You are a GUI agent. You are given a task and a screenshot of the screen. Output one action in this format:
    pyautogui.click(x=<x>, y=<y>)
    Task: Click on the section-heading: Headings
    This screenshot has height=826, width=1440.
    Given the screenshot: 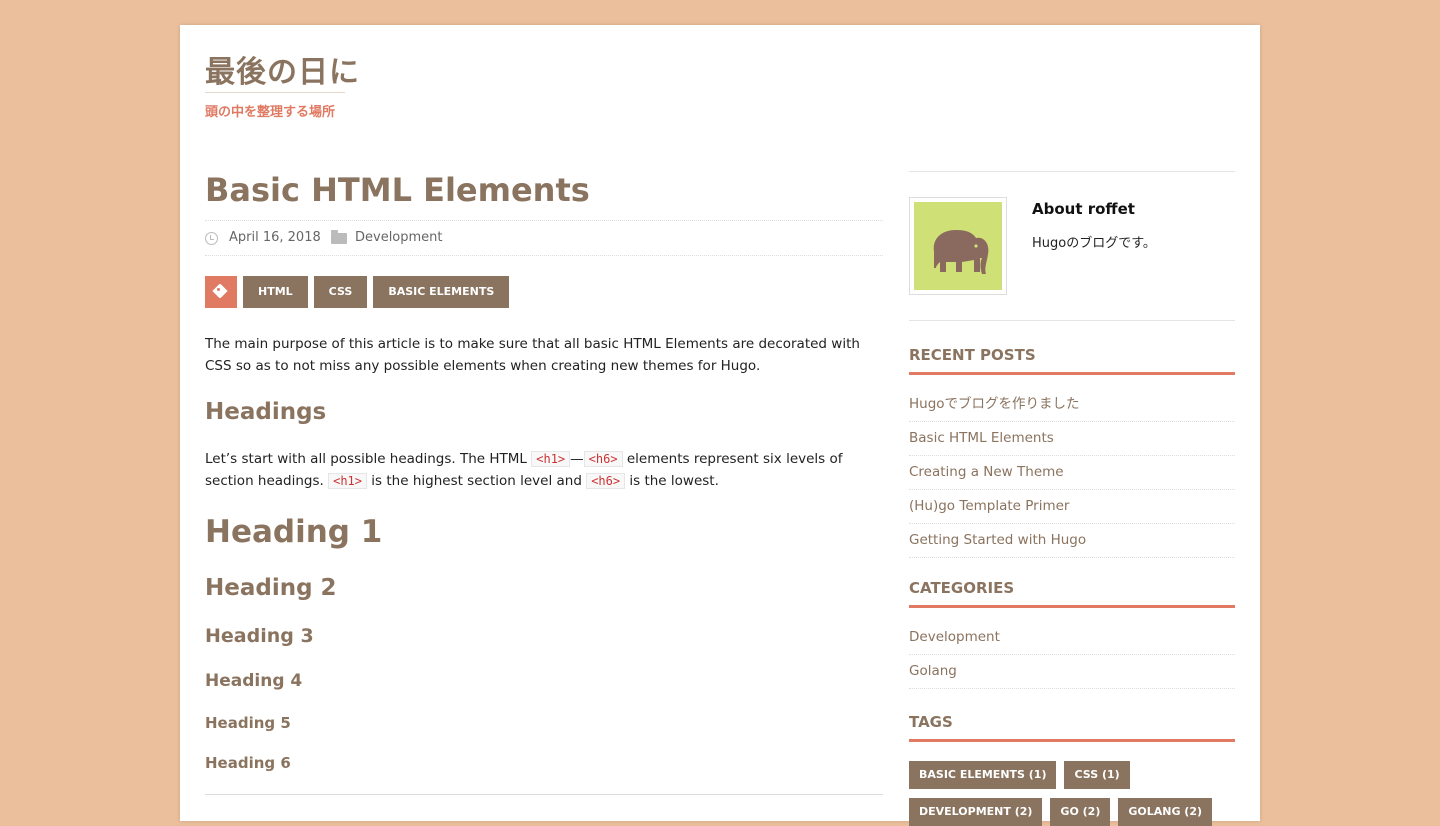 What is the action you would take?
    pyautogui.click(x=266, y=412)
    